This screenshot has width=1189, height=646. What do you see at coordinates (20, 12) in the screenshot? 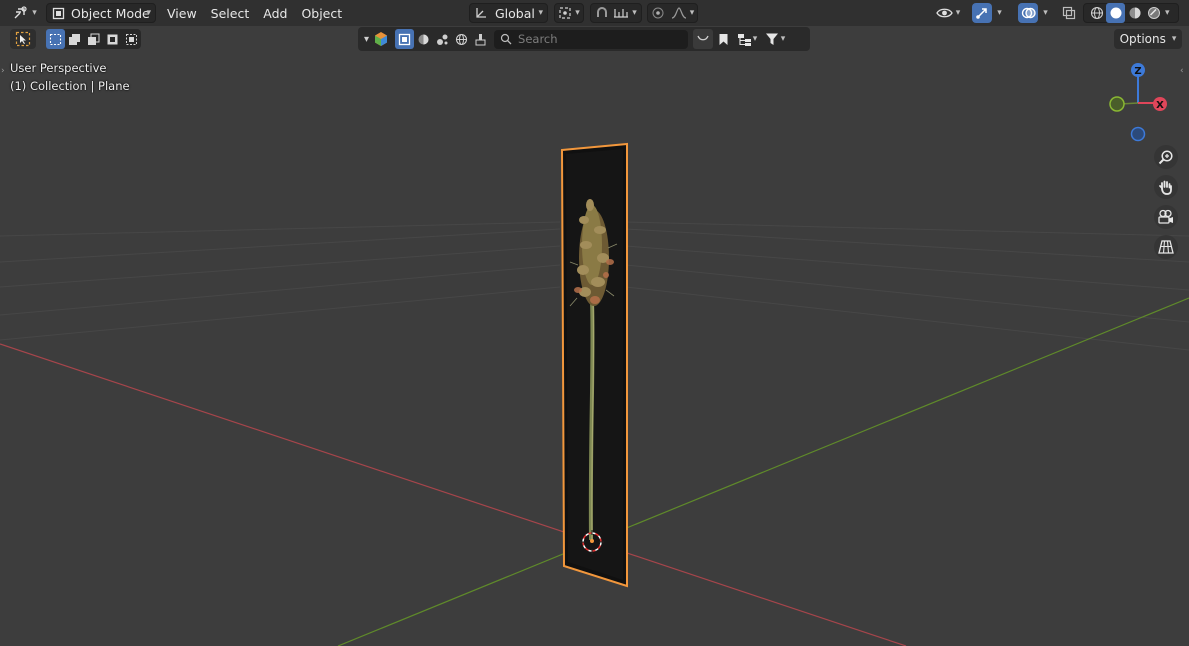
I see `editor-type-icon` at bounding box center [20, 12].